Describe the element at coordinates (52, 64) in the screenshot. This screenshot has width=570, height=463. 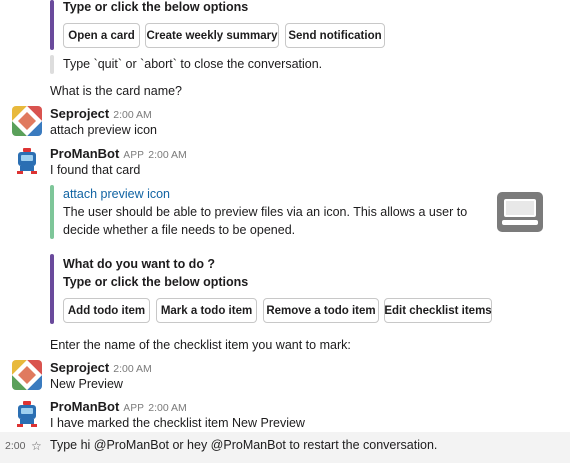
I see `note-bar` at that location.